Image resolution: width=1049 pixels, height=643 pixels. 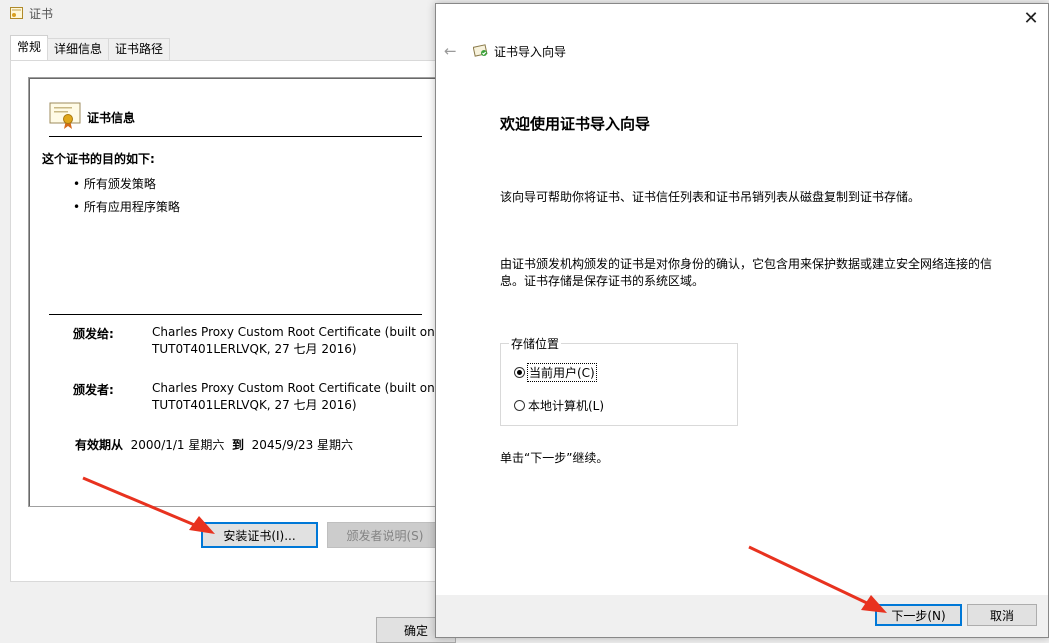 I want to click on radio-button, so click(x=519, y=405).